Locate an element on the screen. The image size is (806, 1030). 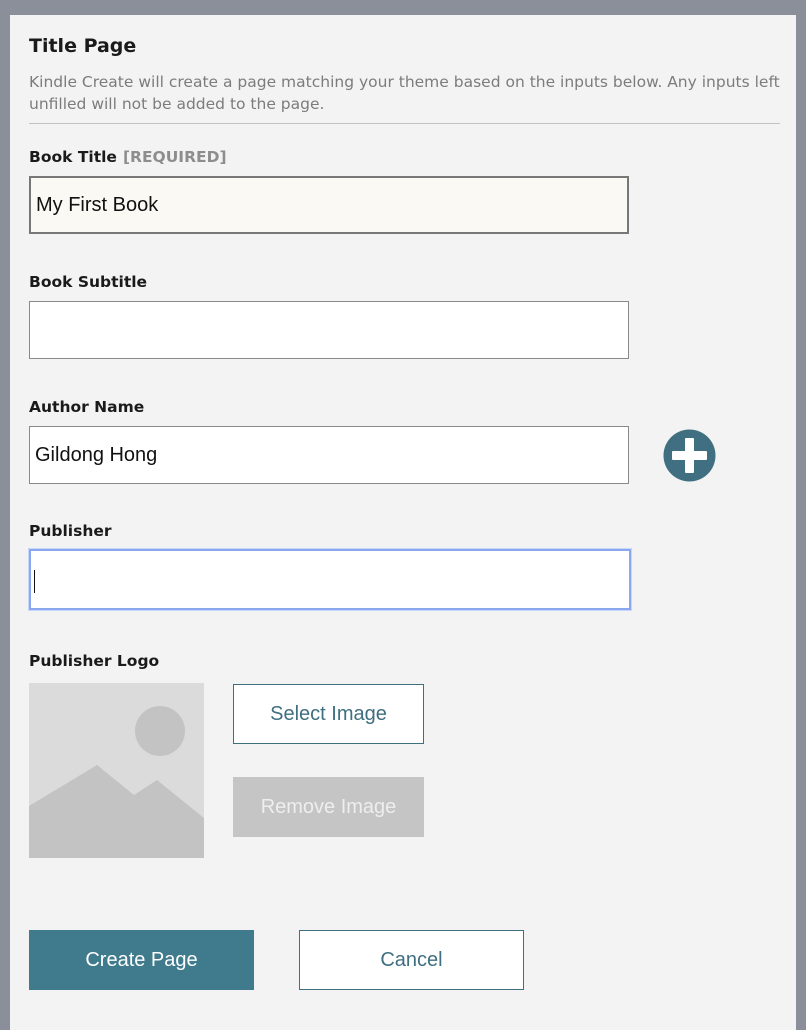
image-placeholder-icon is located at coordinates (116, 770).